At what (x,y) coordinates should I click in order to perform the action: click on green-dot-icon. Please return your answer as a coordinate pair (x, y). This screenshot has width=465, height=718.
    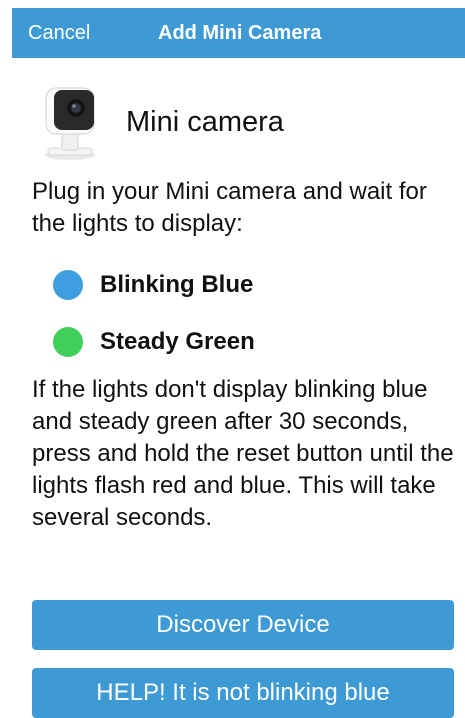
    Looking at the image, I should click on (68, 342).